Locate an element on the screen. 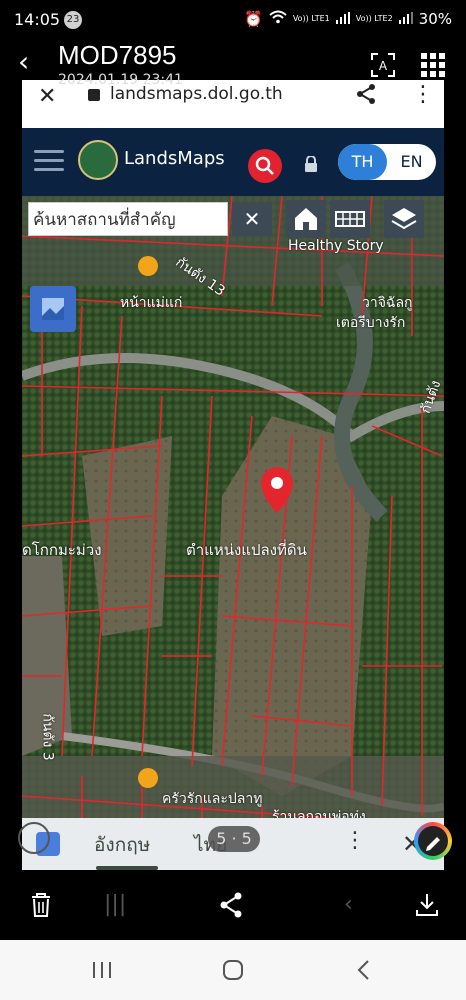 The width and height of the screenshot is (466, 1000). map-label-mango: ดโกกมะม่วง is located at coordinates (62, 550).